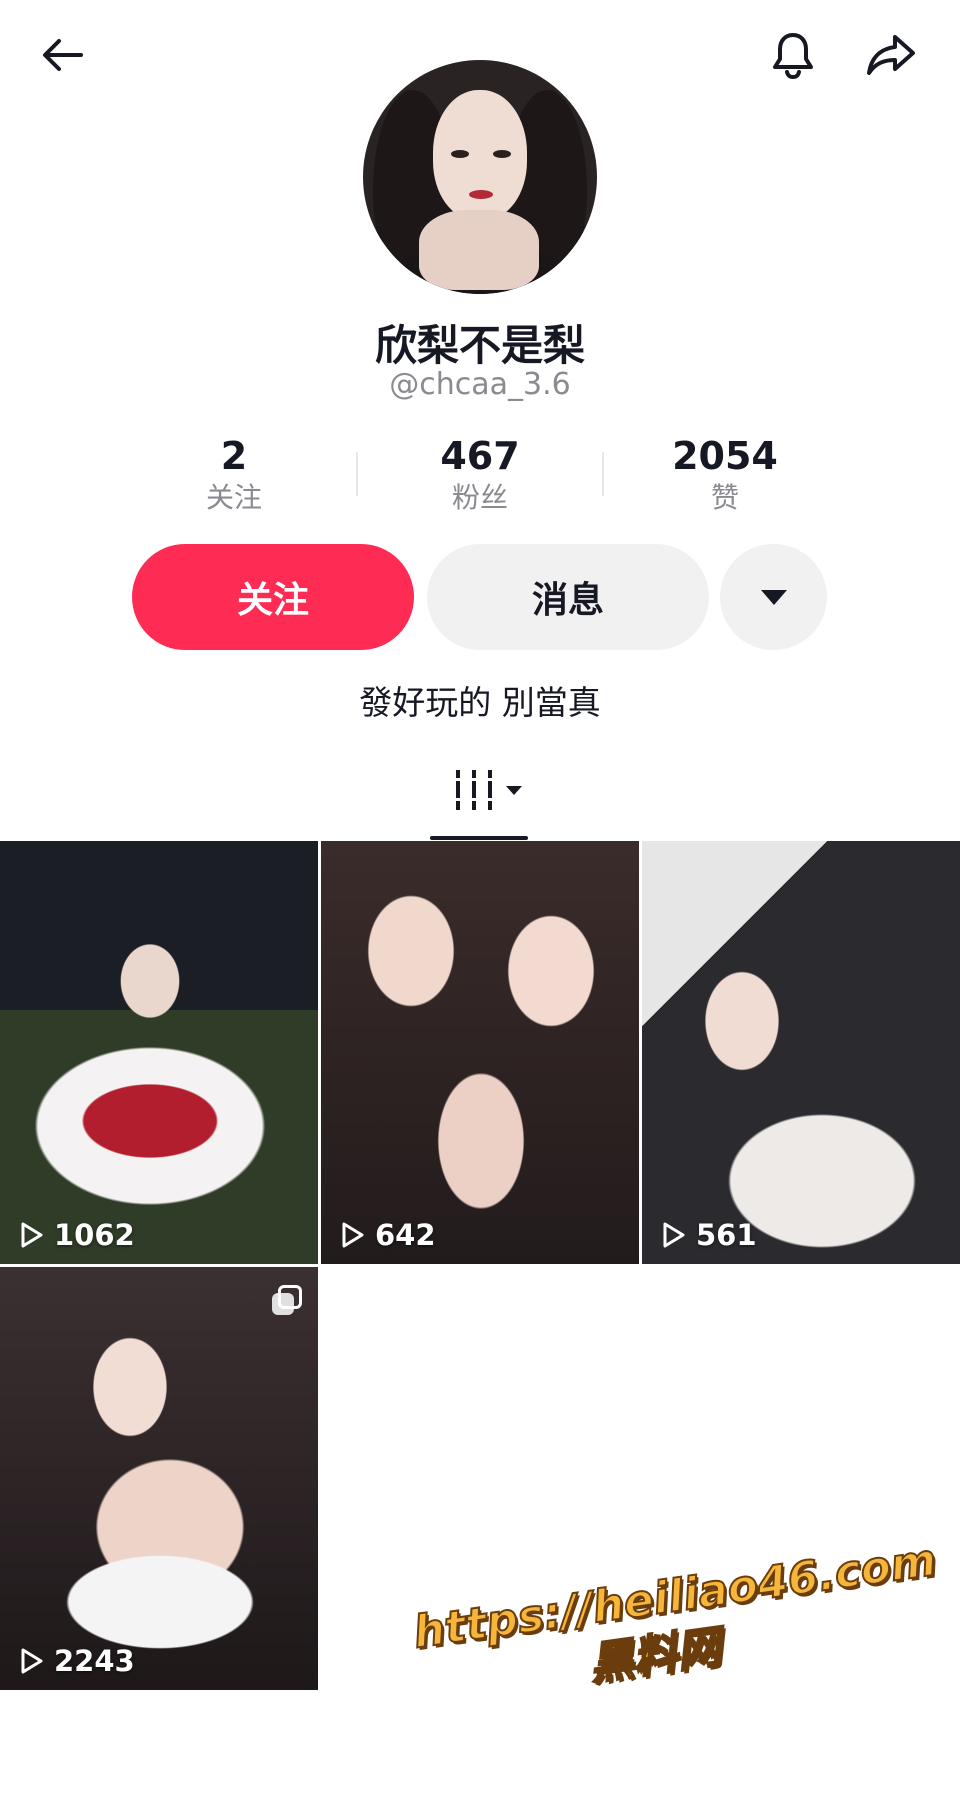 This screenshot has width=960, height=1801. Describe the element at coordinates (233, 497) in the screenshot. I see `stat-following-label: 关注` at that location.